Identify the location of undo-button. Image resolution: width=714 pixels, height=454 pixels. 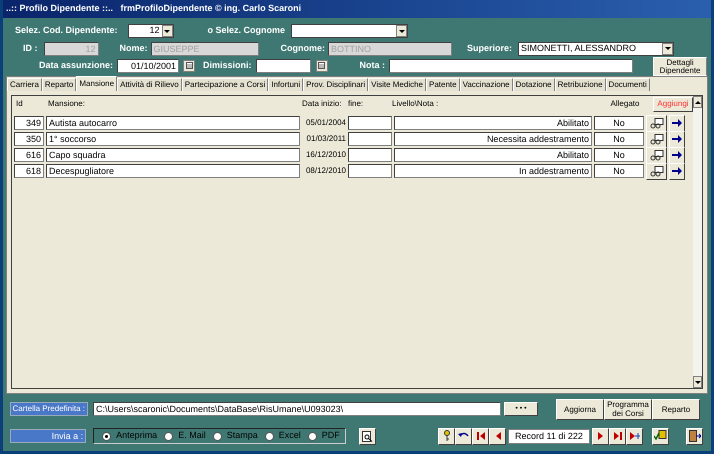
(463, 436).